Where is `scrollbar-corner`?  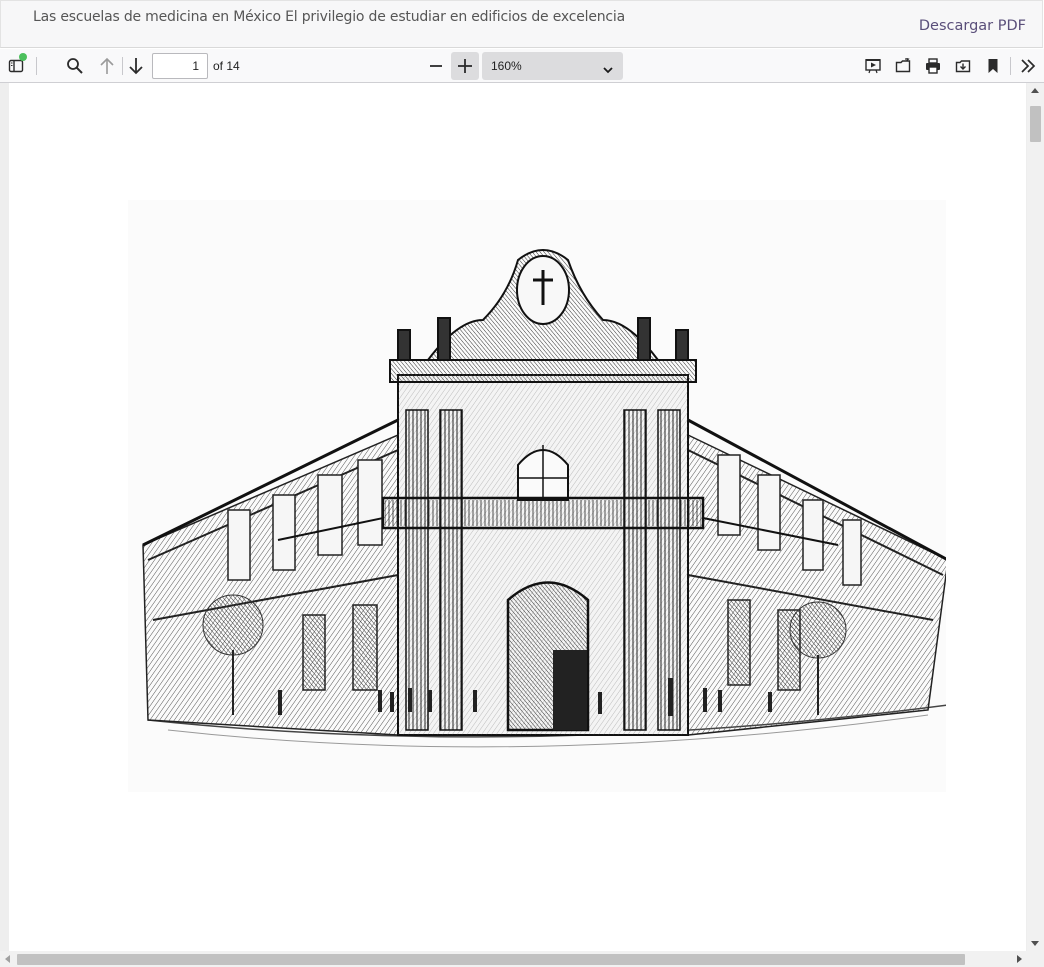
scrollbar-corner is located at coordinates (1035, 959).